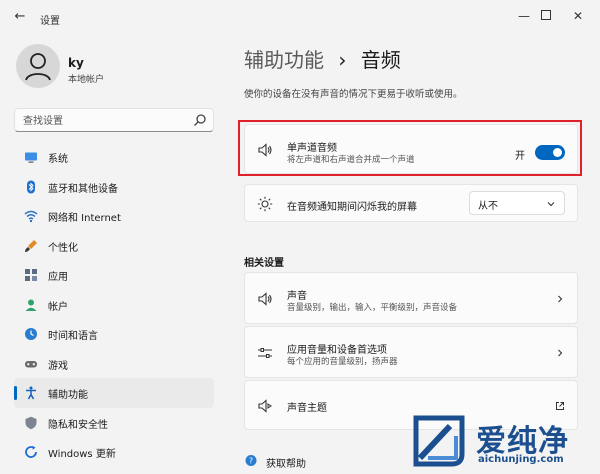 Image resolution: width=600 pixels, height=474 pixels. Describe the element at coordinates (58, 307) in the screenshot. I see `sidebar-item-label: 帐户` at that location.